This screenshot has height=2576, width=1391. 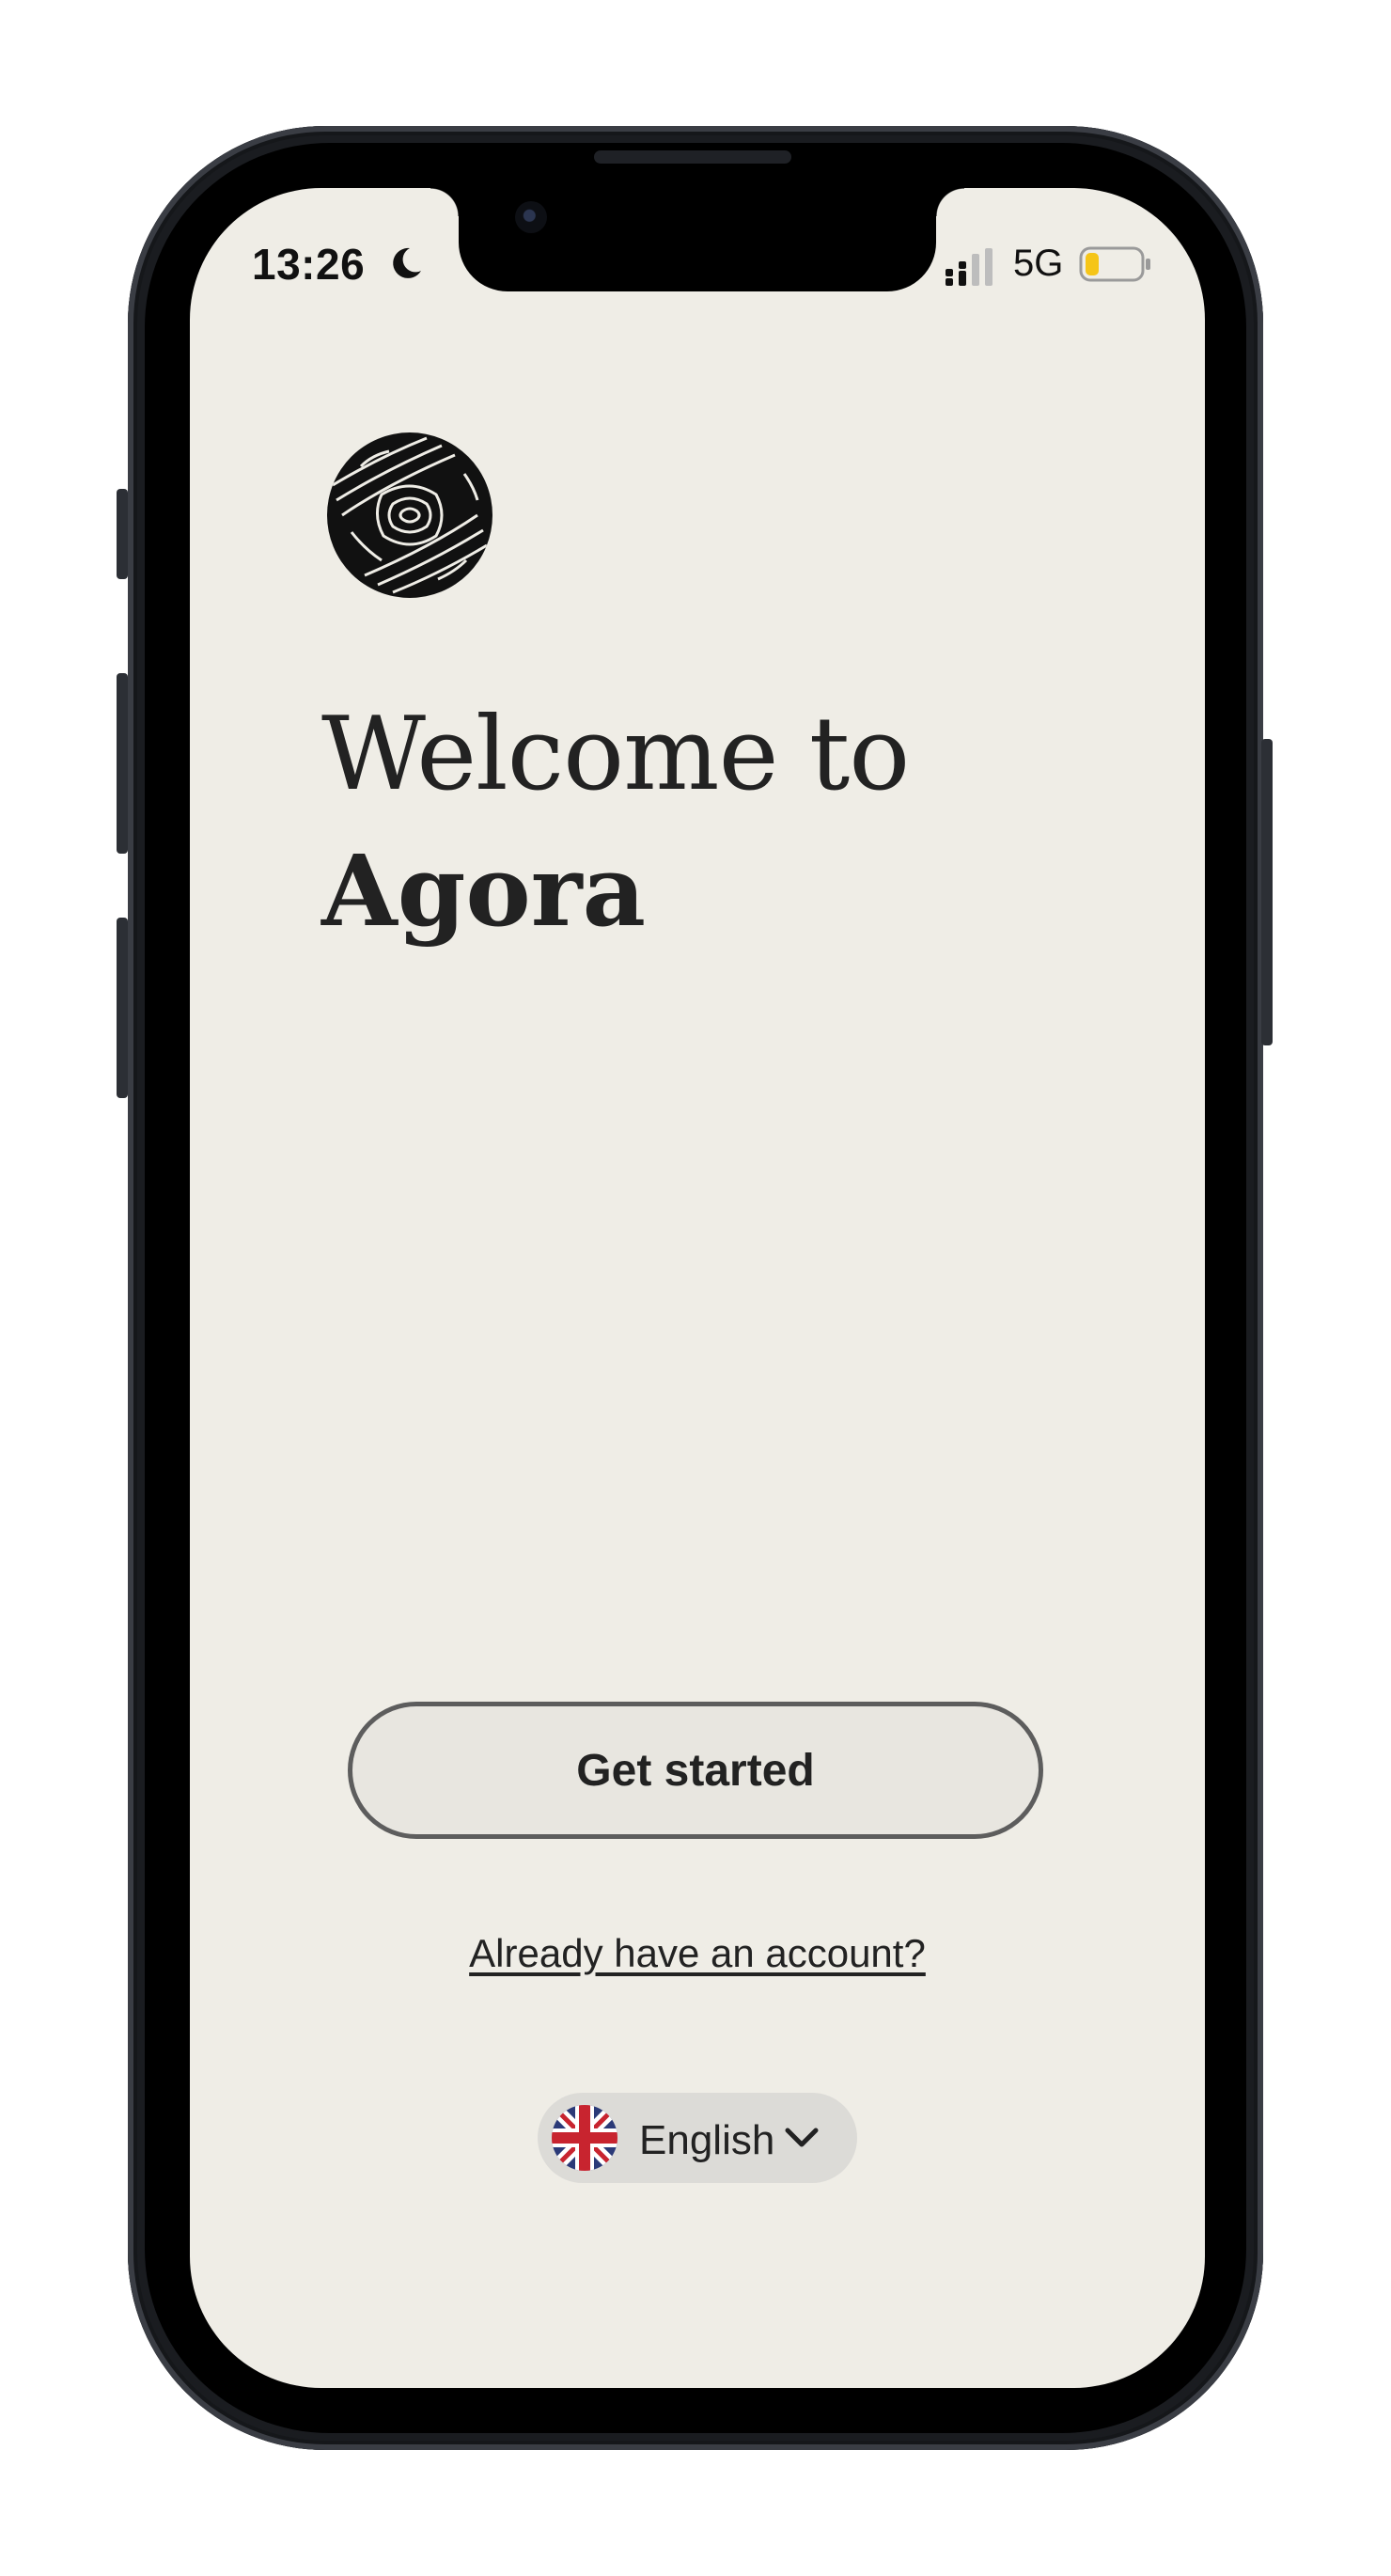 What do you see at coordinates (123, 764) in the screenshot?
I see `side-button-volume-up` at bounding box center [123, 764].